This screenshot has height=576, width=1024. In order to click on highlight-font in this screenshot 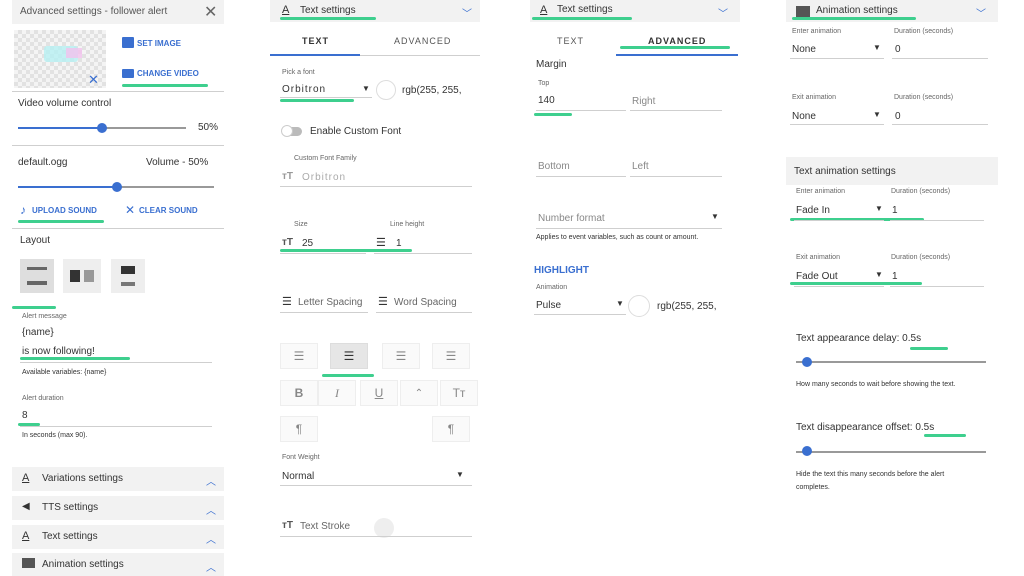, I will do `click(317, 100)`.